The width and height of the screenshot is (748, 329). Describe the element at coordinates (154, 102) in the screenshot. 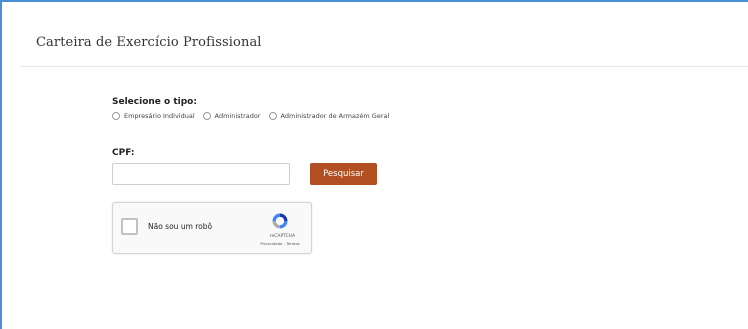

I see `type-label: Selecione o tipo:` at that location.